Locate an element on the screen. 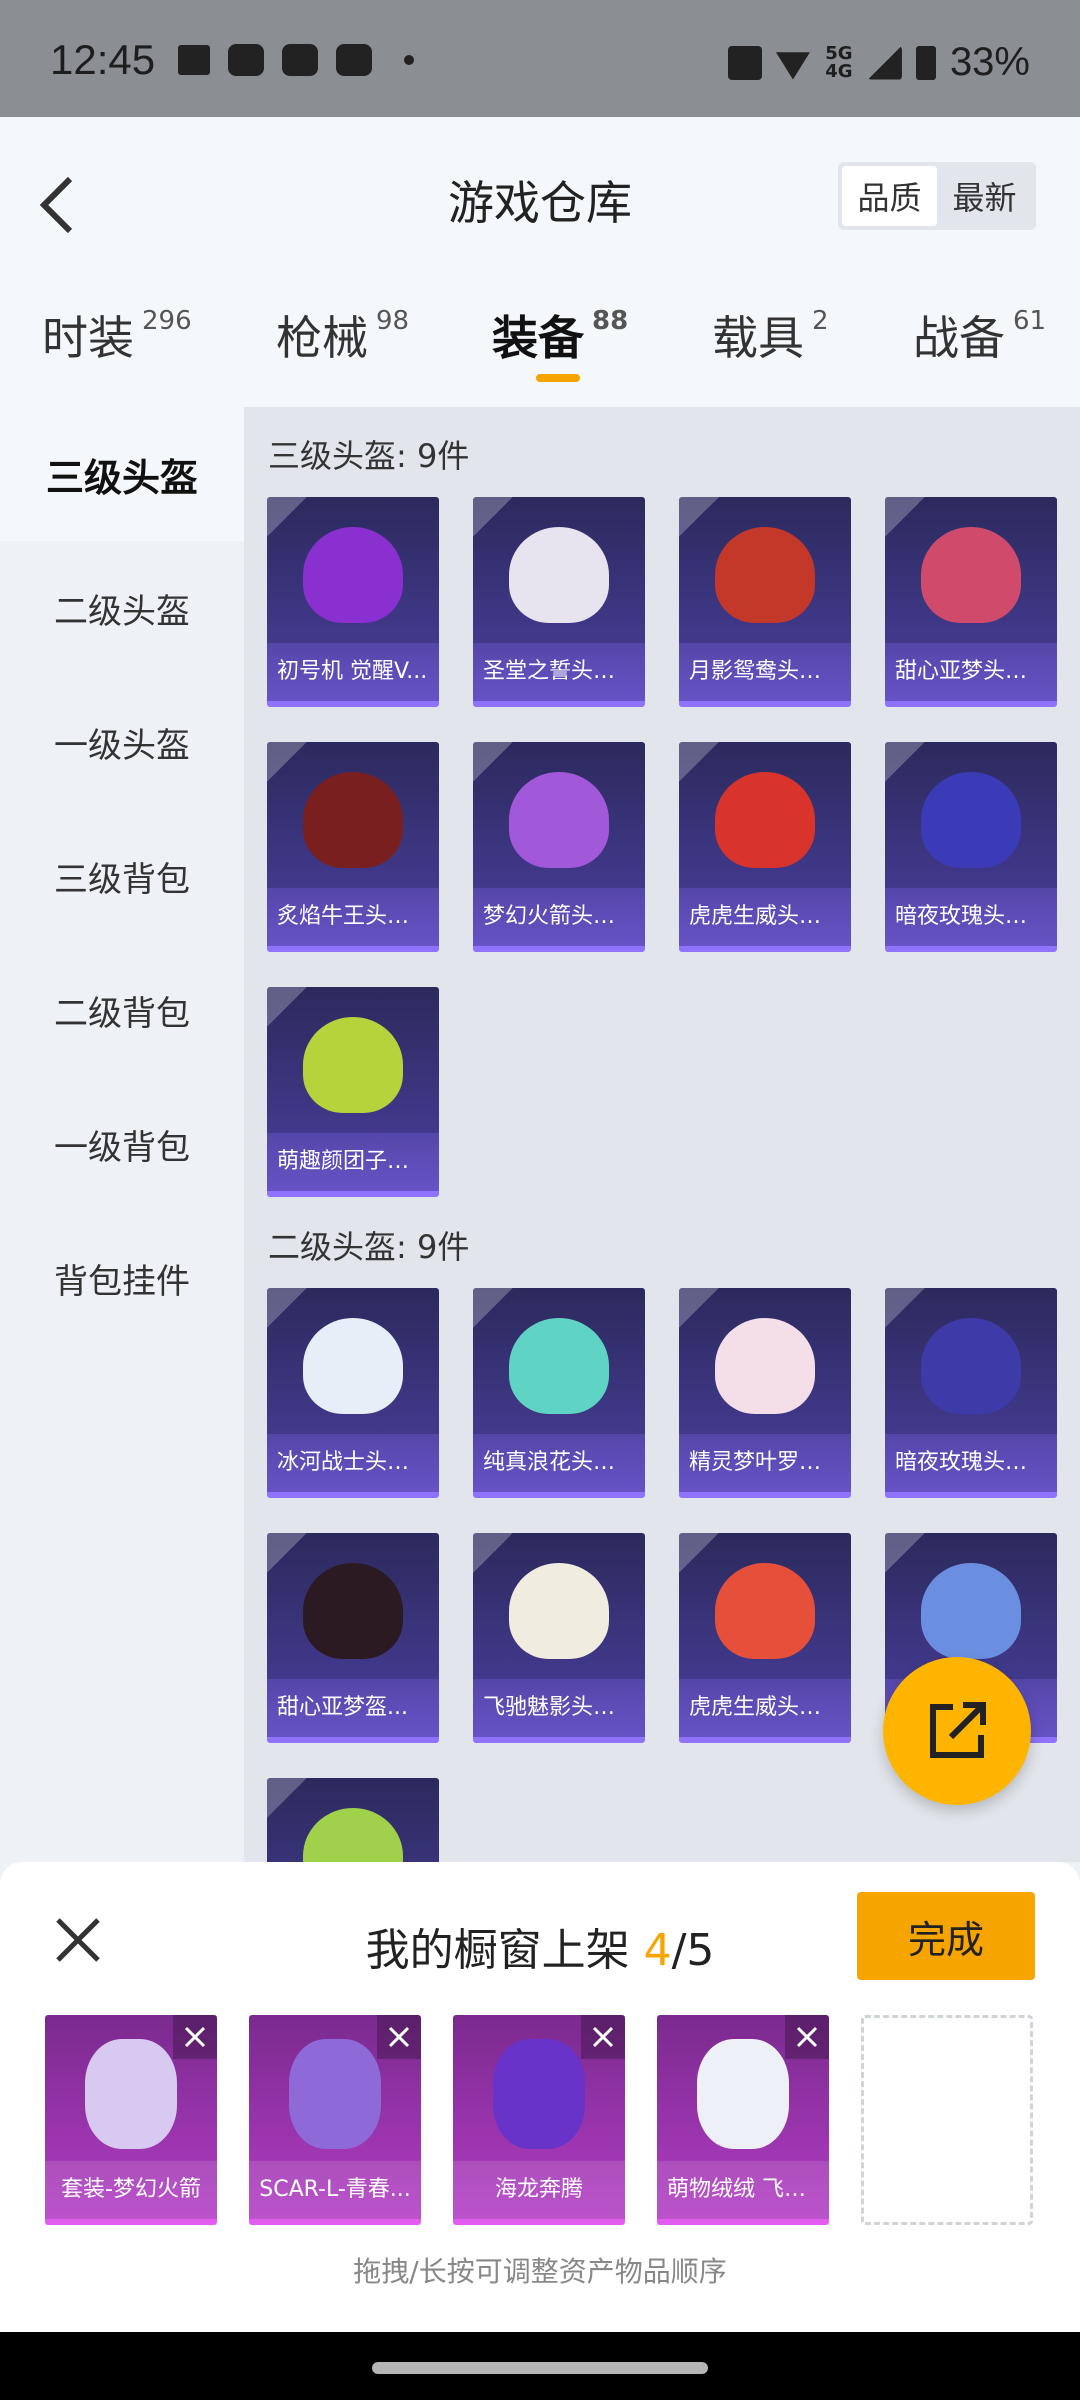 The height and width of the screenshot is (2400, 1080). wifi-icon is located at coordinates (792, 66).